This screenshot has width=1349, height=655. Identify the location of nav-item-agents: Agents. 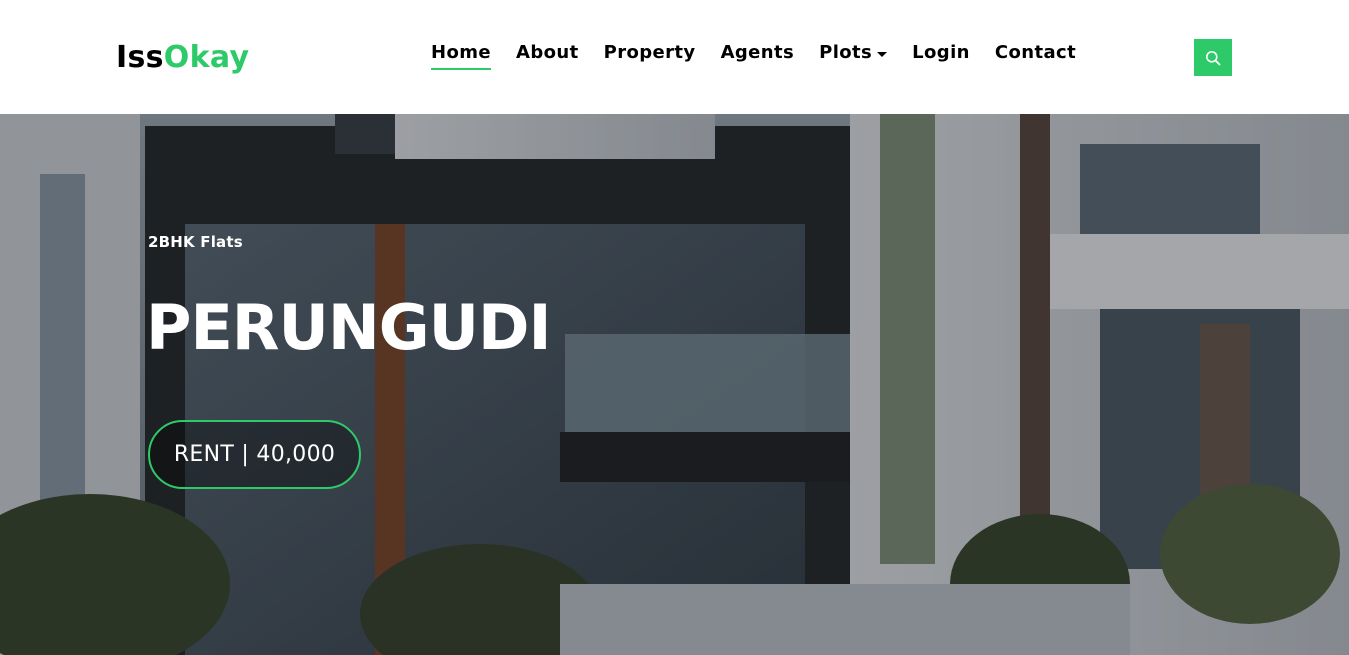
(758, 53).